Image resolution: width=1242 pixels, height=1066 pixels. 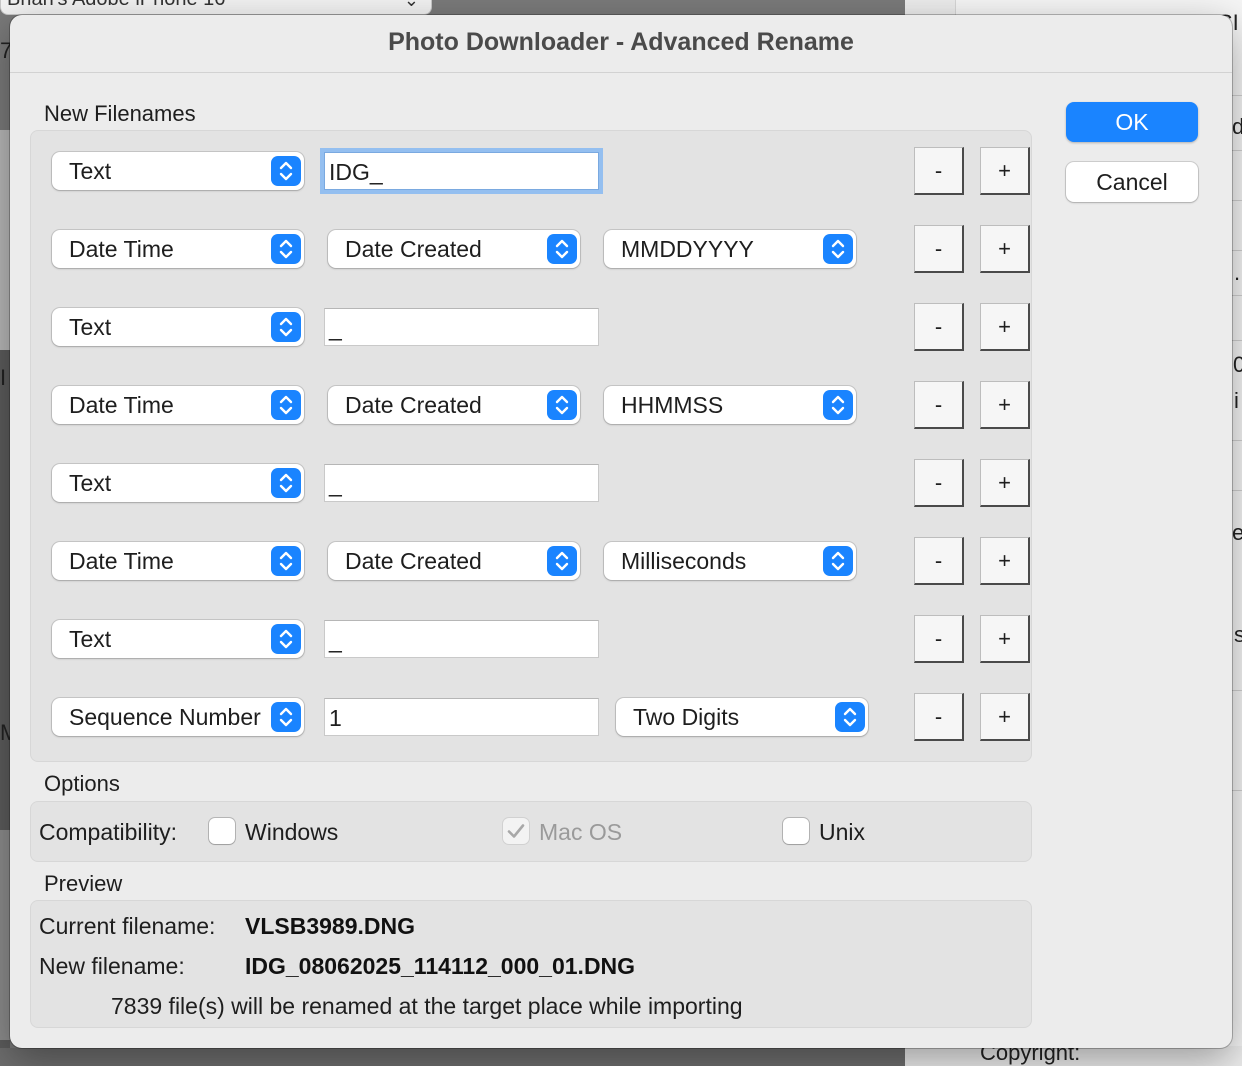 I want to click on unix-label: Unix, so click(x=842, y=832).